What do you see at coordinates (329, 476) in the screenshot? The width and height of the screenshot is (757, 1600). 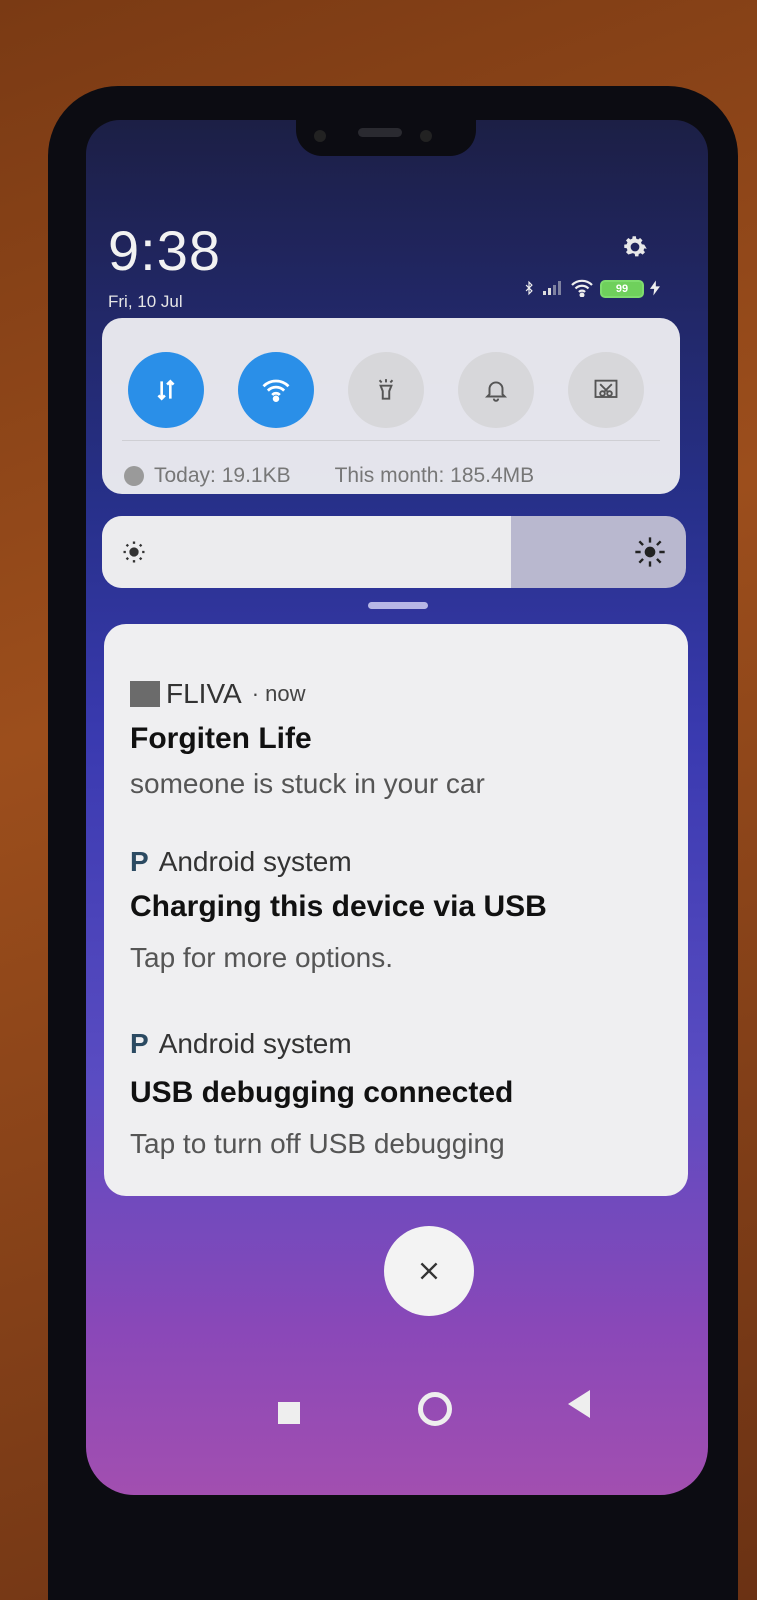 I see `data-usage-row: Today: 19.1KB This month: 185.4MB` at bounding box center [329, 476].